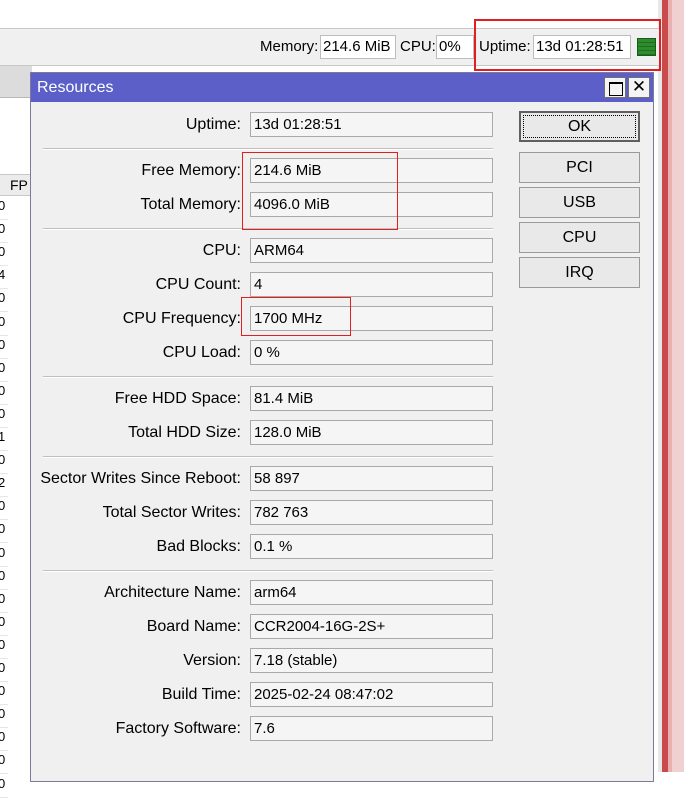  What do you see at coordinates (212, 660) in the screenshot?
I see `version-label: Version:` at bounding box center [212, 660].